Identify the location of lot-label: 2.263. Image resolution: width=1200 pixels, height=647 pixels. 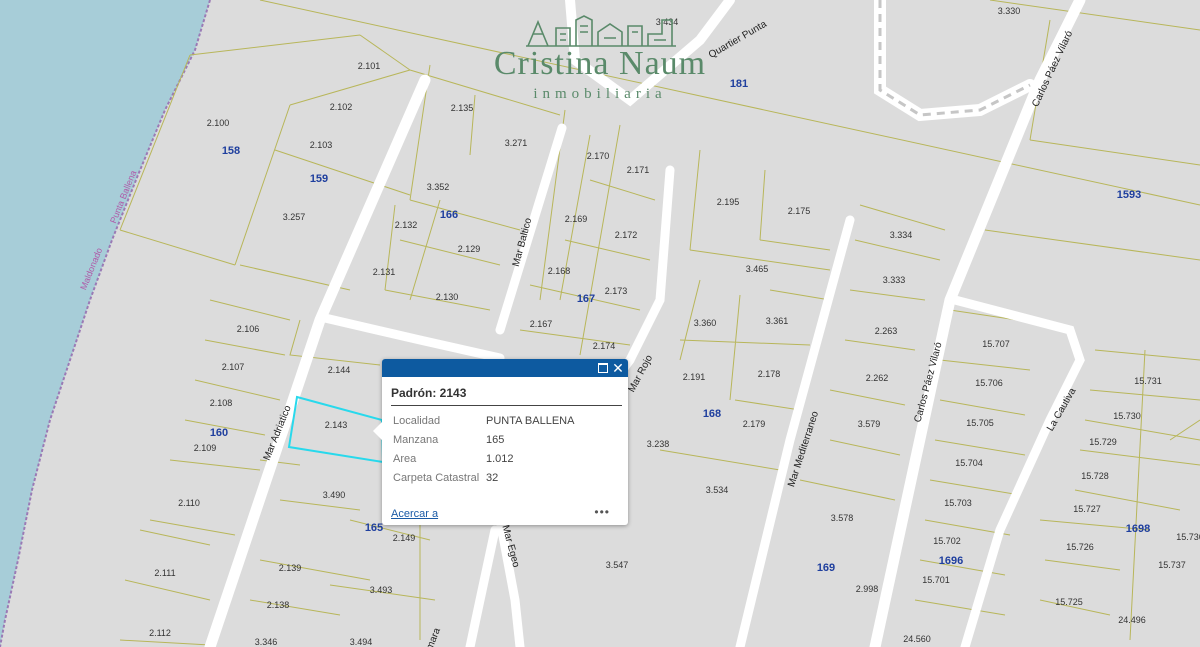
(886, 331).